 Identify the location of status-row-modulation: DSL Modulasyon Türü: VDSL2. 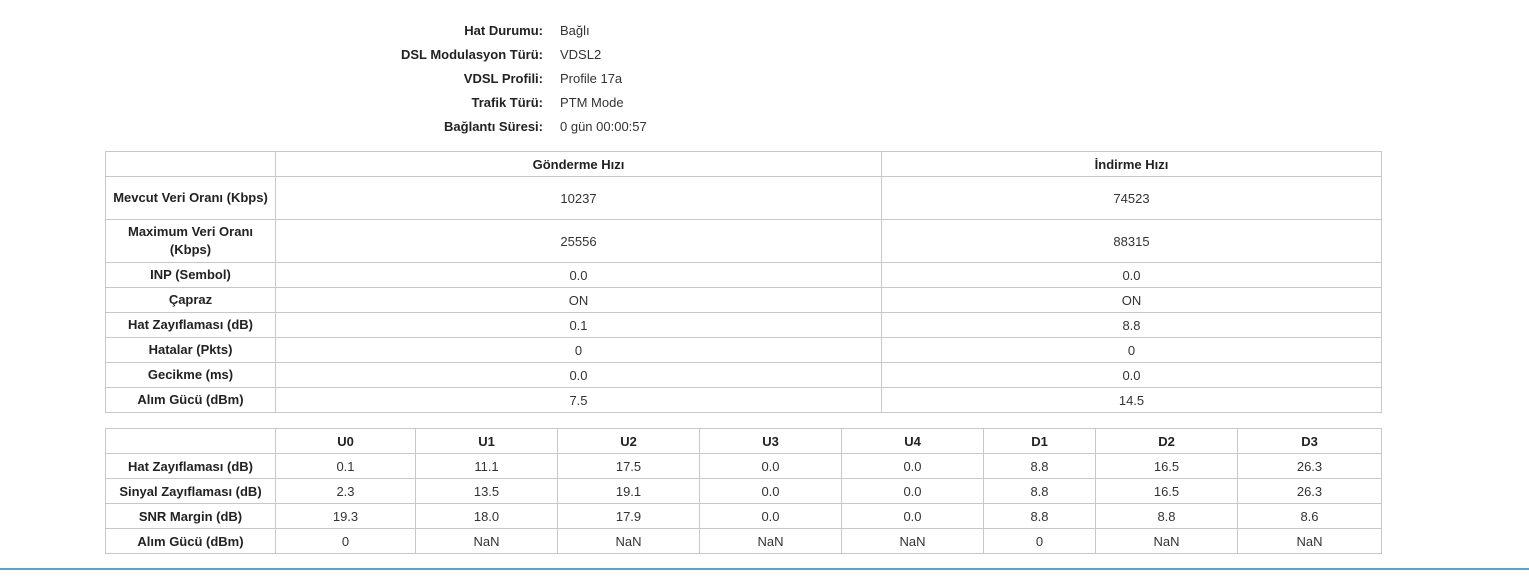
(473, 54).